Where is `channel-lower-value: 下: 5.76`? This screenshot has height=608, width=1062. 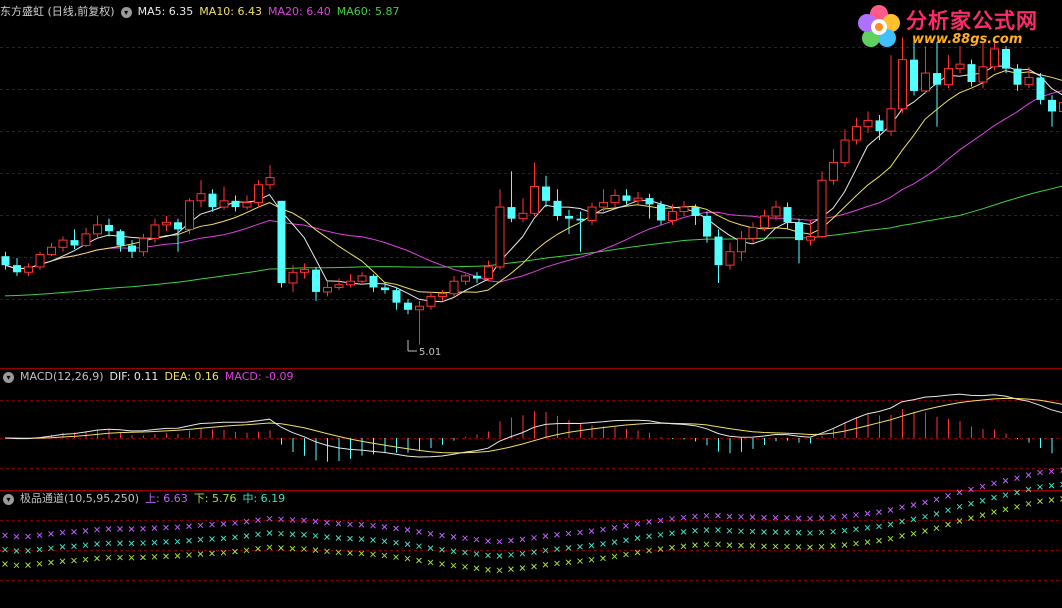
channel-lower-value: 下: 5.76 is located at coordinates (215, 498).